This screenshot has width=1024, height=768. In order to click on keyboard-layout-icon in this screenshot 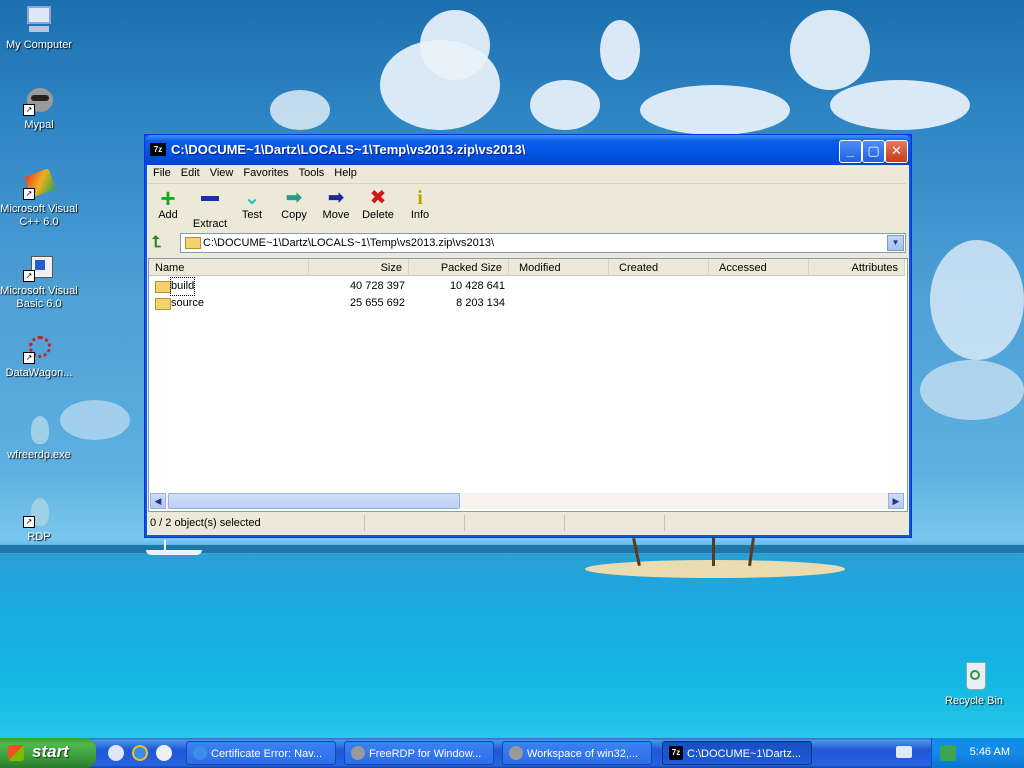, I will do `click(904, 752)`.